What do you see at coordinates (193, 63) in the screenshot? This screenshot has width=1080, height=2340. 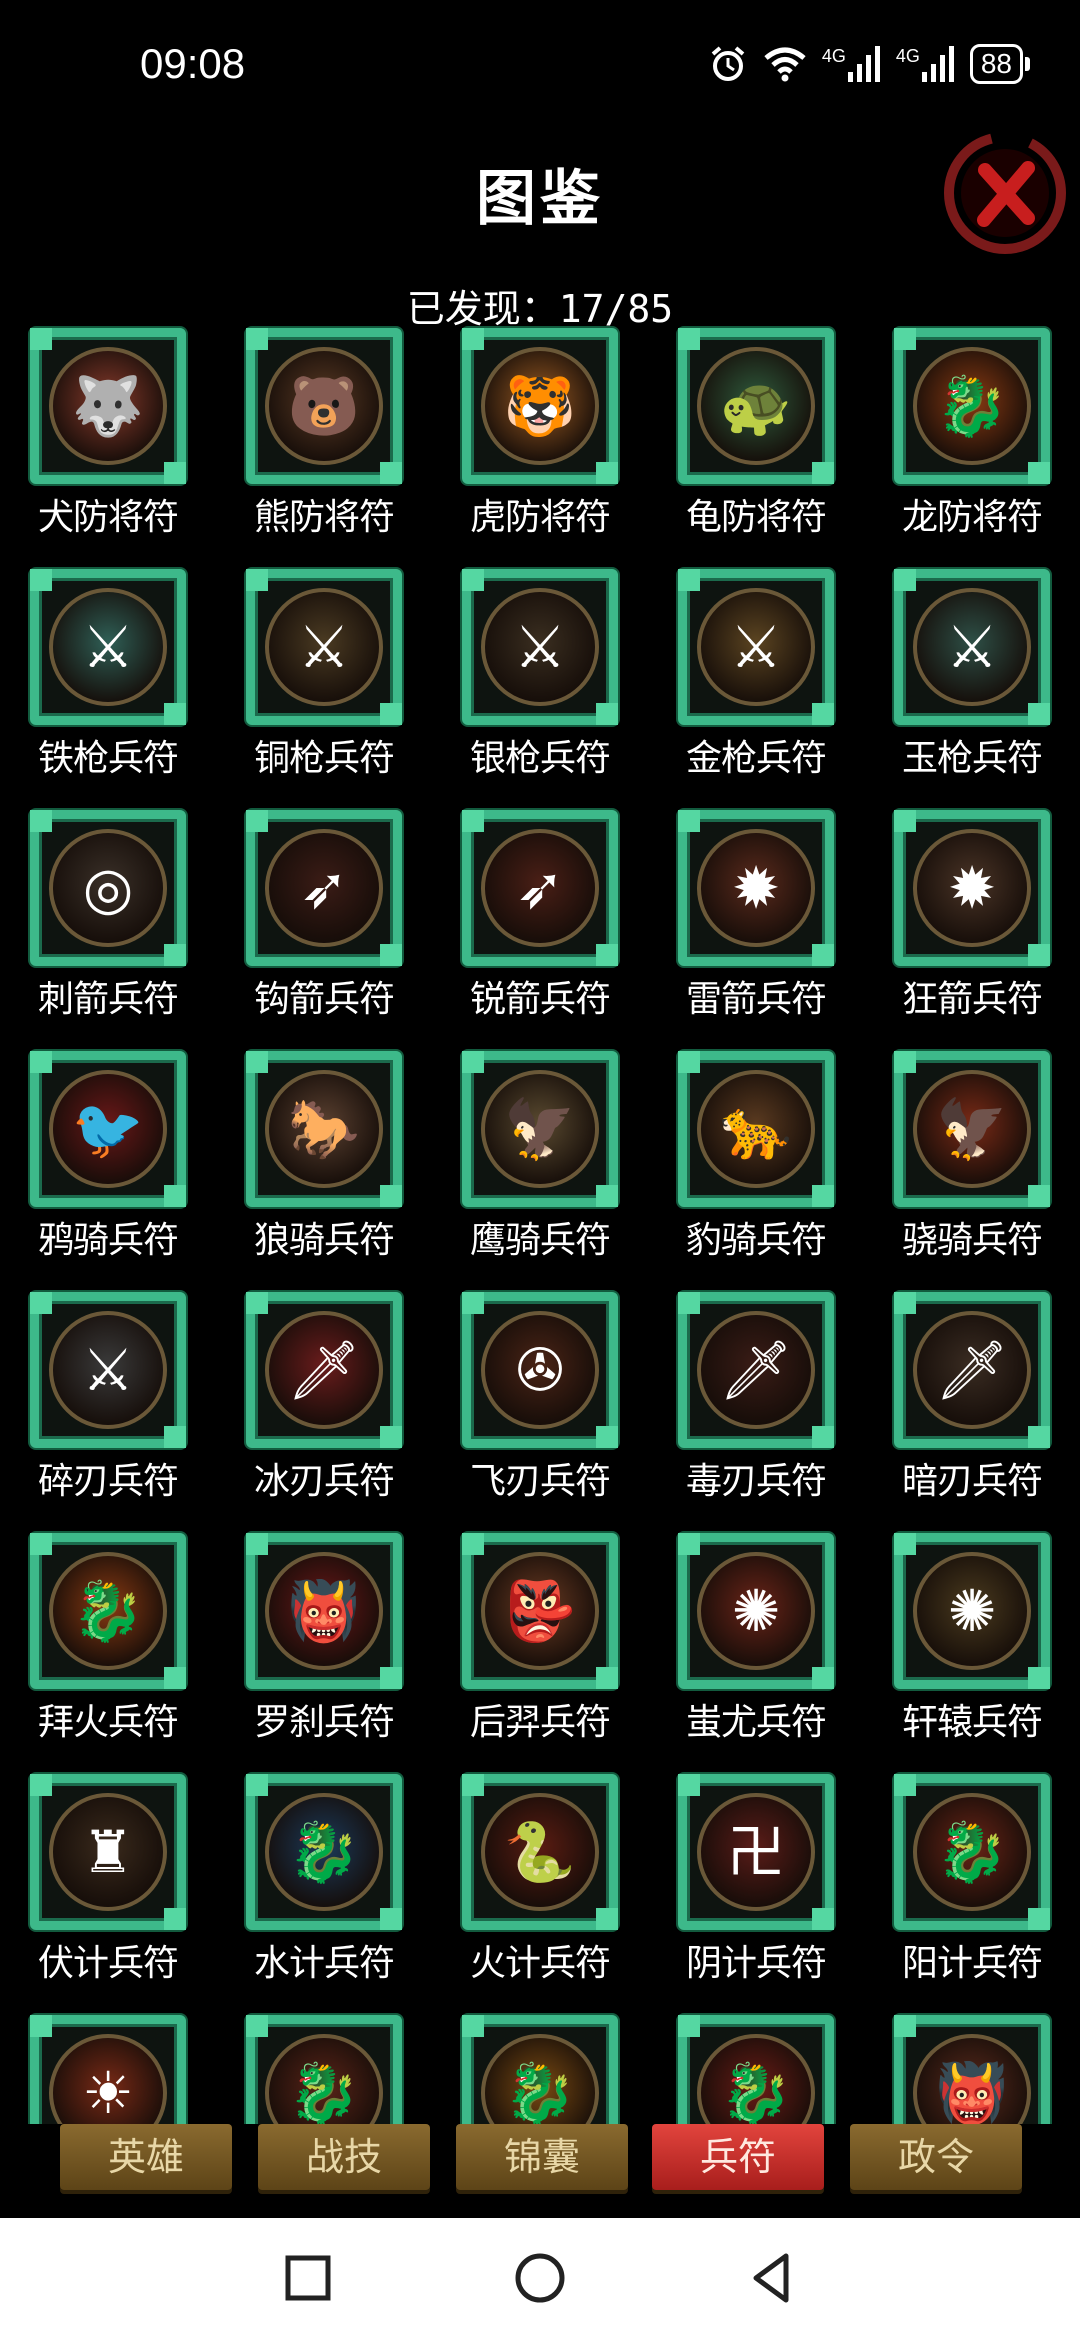 I see `status-time: 09:08` at bounding box center [193, 63].